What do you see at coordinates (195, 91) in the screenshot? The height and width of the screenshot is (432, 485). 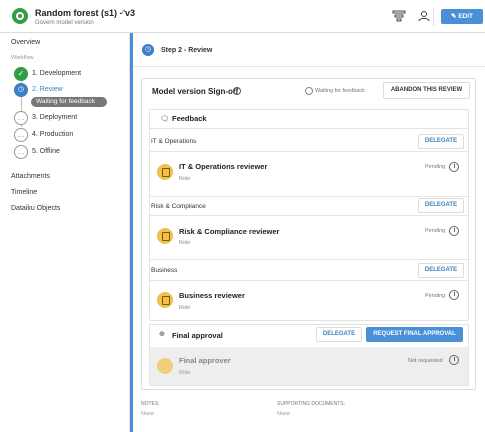 I see `signoff-title: Model version Sign-off` at bounding box center [195, 91].